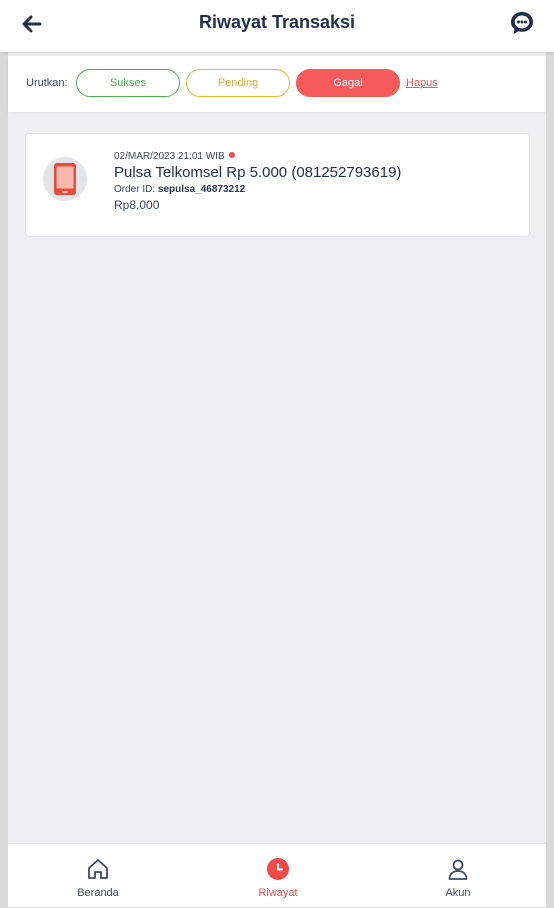 The height and width of the screenshot is (908, 554). Describe the element at coordinates (238, 83) in the screenshot. I see `filter-pending-button: Pending` at that location.